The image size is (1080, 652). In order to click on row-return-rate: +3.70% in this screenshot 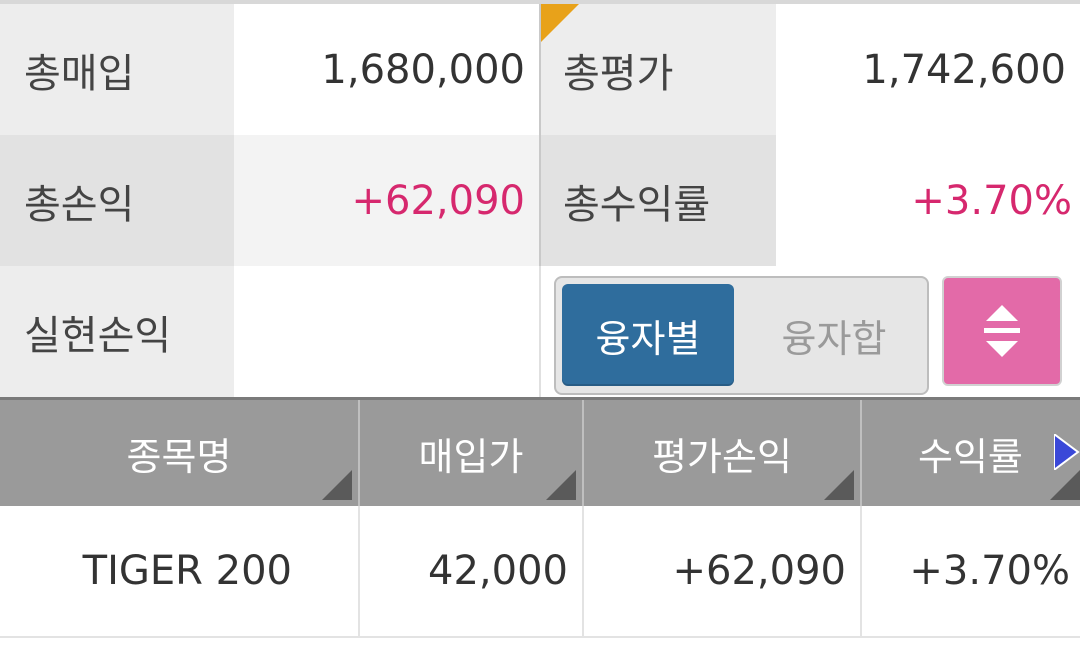, I will do `click(989, 571)`.